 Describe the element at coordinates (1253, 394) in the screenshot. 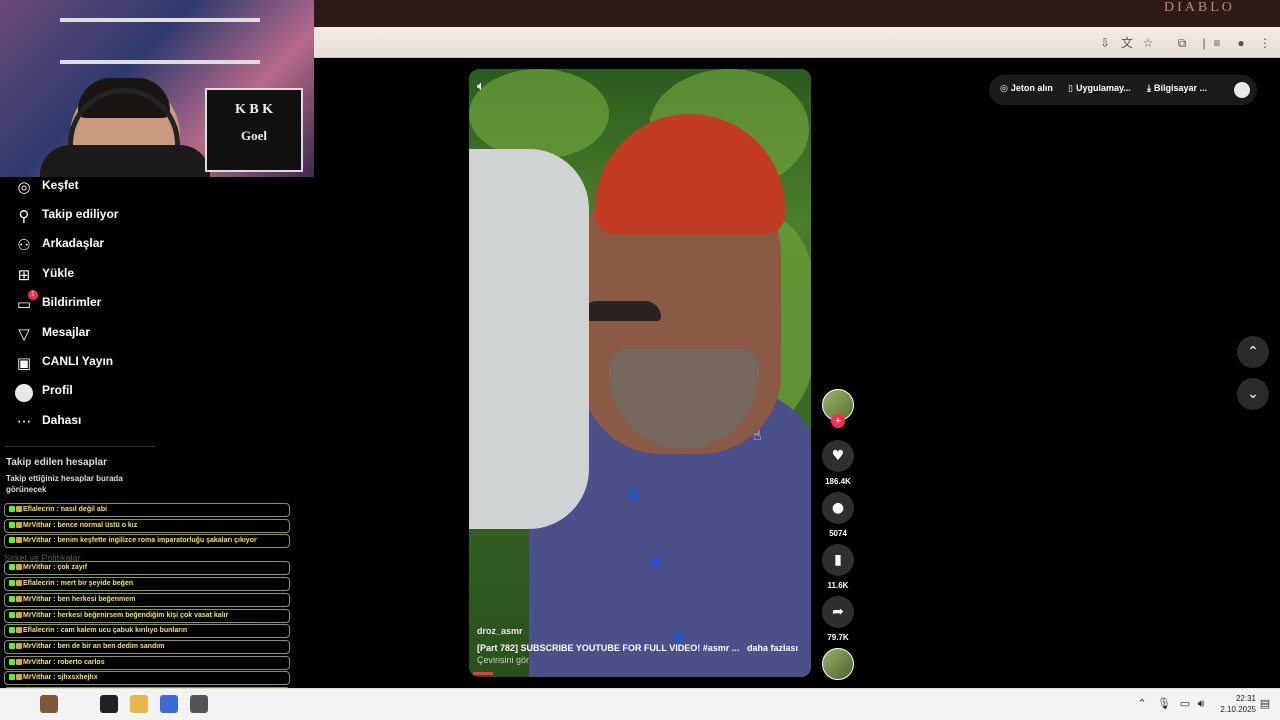

I see `next-video-button: ⌄` at that location.